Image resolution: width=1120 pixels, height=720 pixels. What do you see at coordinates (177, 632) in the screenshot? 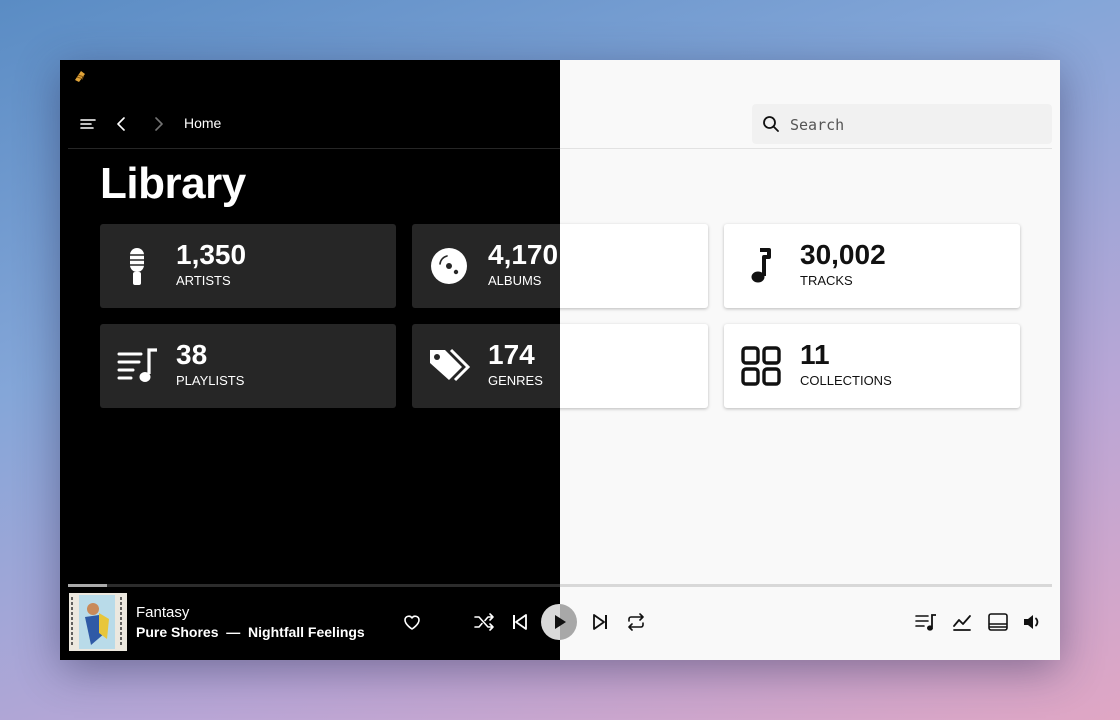
I see `track-artist: Pure Shores` at bounding box center [177, 632].